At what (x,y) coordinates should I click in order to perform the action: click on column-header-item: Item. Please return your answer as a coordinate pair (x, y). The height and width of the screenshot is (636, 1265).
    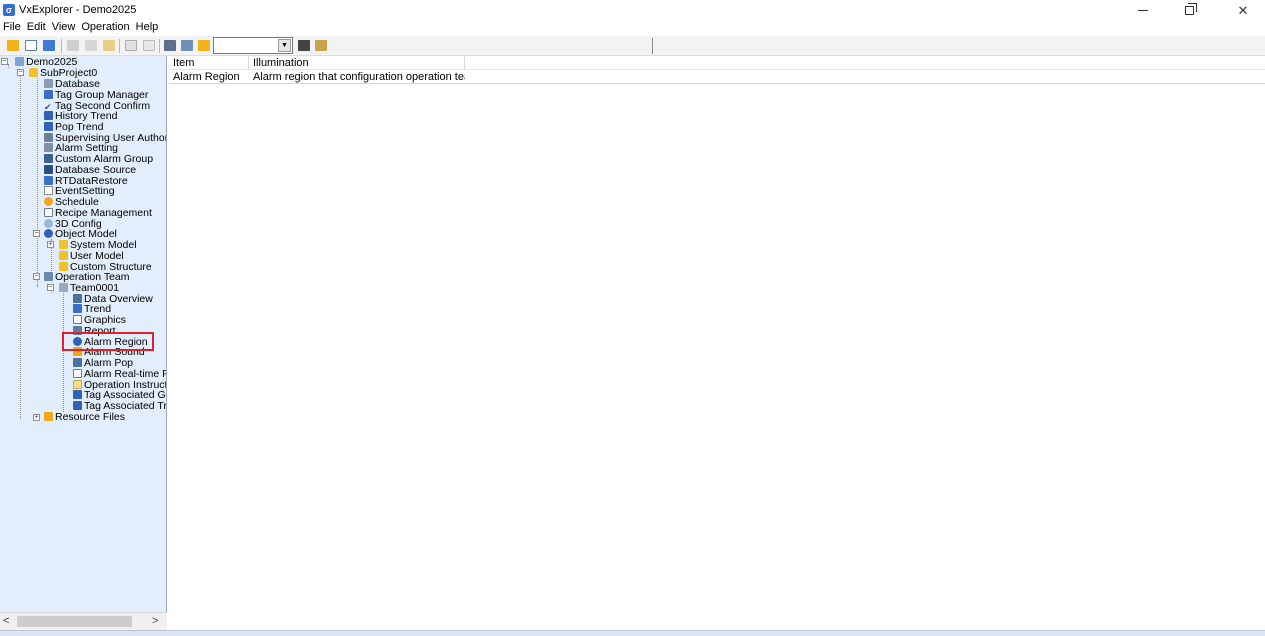
    Looking at the image, I should click on (209, 63).